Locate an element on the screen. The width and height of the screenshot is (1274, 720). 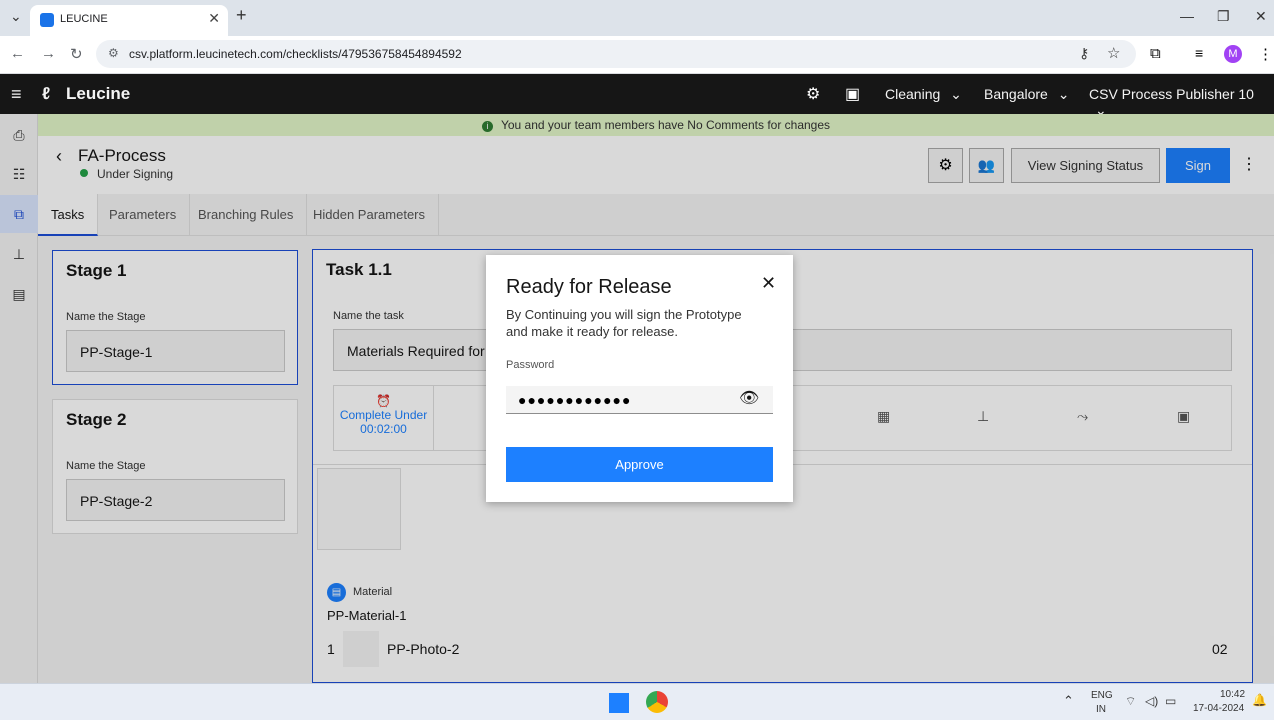
bookmark-star-icon: ☆ is located at coordinates (1113, 53).